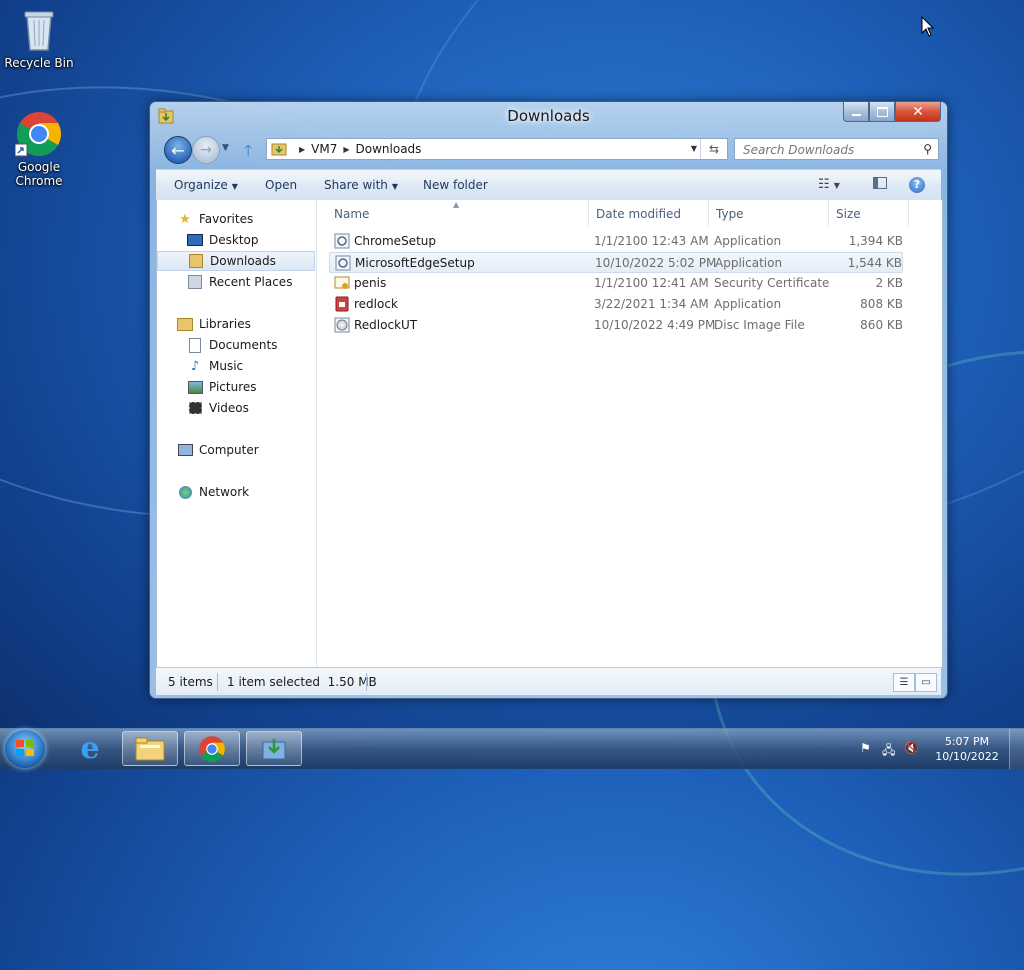 Image resolution: width=1024 pixels, height=970 pixels. I want to click on taskbar-google-chrome, so click(212, 748).